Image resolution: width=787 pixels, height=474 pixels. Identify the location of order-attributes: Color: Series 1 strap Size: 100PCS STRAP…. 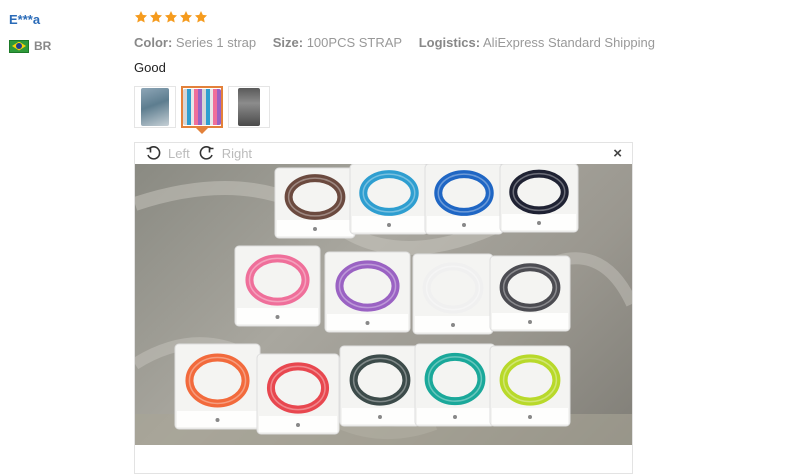
(401, 42).